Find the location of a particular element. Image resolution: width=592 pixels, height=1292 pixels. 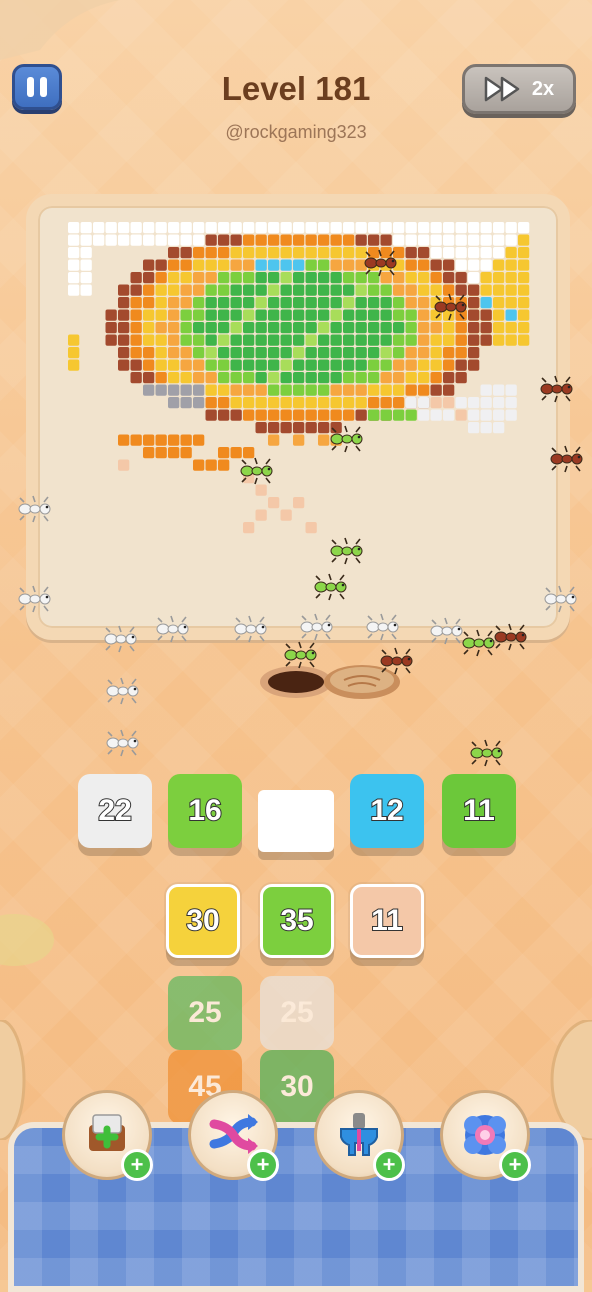

queue-tile: 30 is located at coordinates (203, 921).